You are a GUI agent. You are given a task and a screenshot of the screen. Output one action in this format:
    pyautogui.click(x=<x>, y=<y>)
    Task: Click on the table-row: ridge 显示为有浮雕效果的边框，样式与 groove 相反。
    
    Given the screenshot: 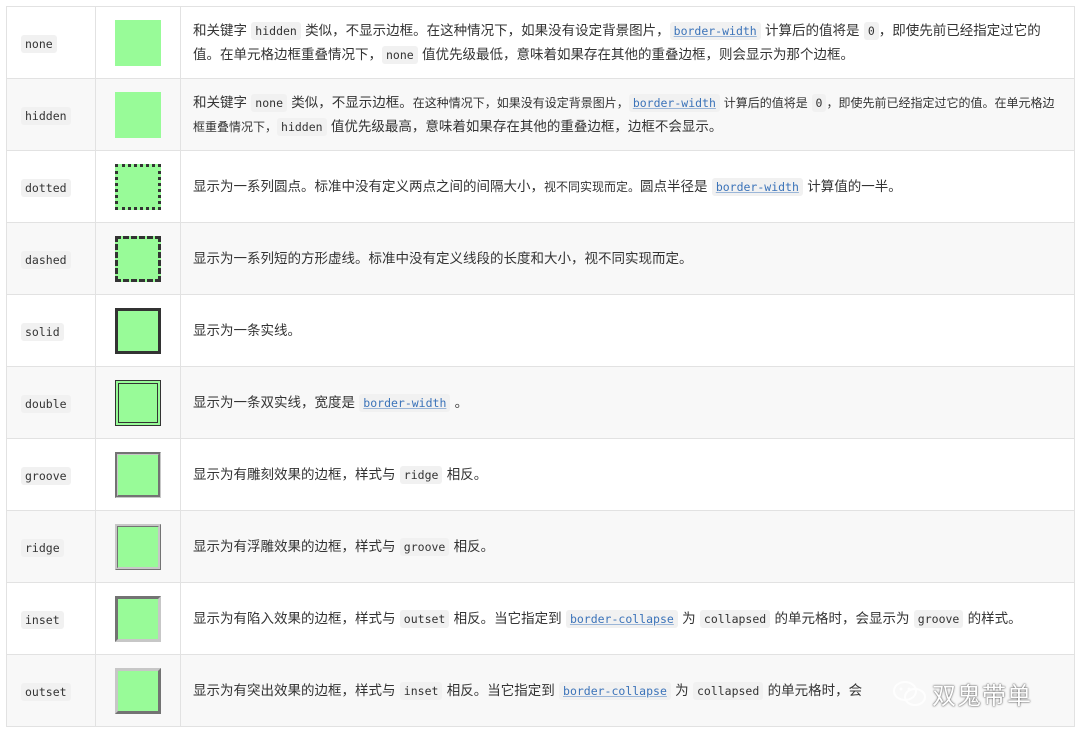 What is the action you would take?
    pyautogui.click(x=540, y=546)
    